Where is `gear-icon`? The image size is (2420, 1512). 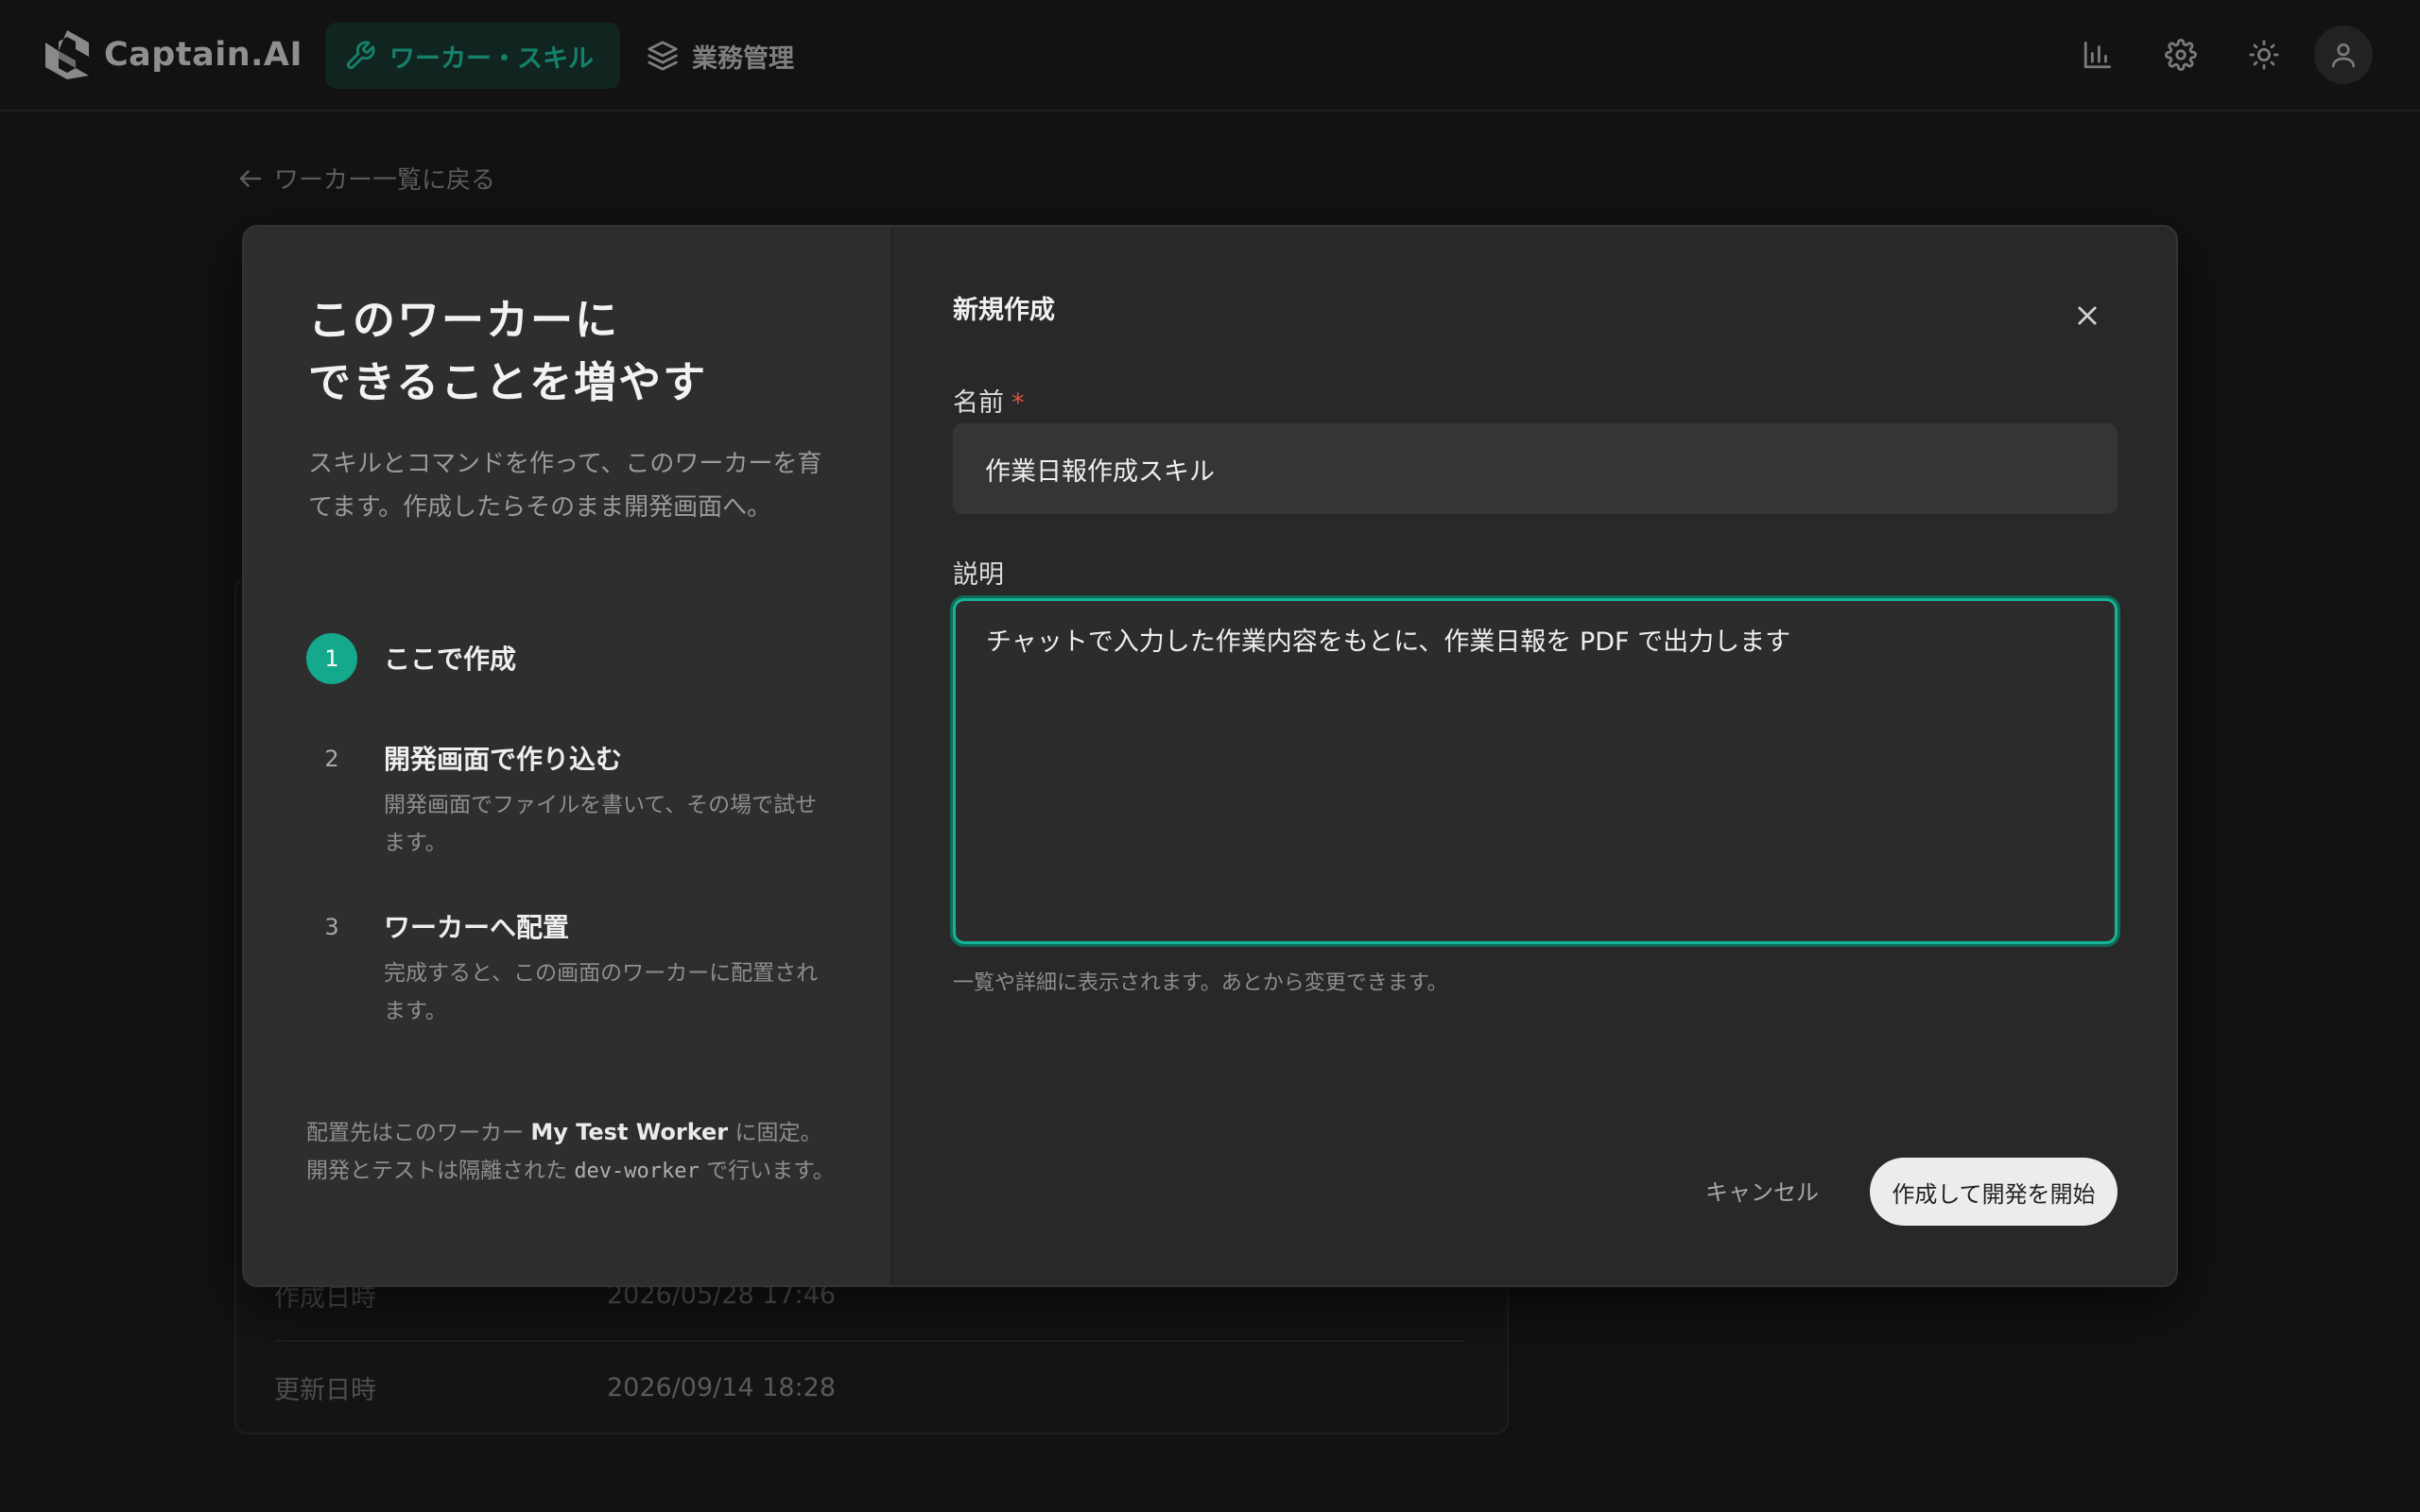 gear-icon is located at coordinates (2181, 55).